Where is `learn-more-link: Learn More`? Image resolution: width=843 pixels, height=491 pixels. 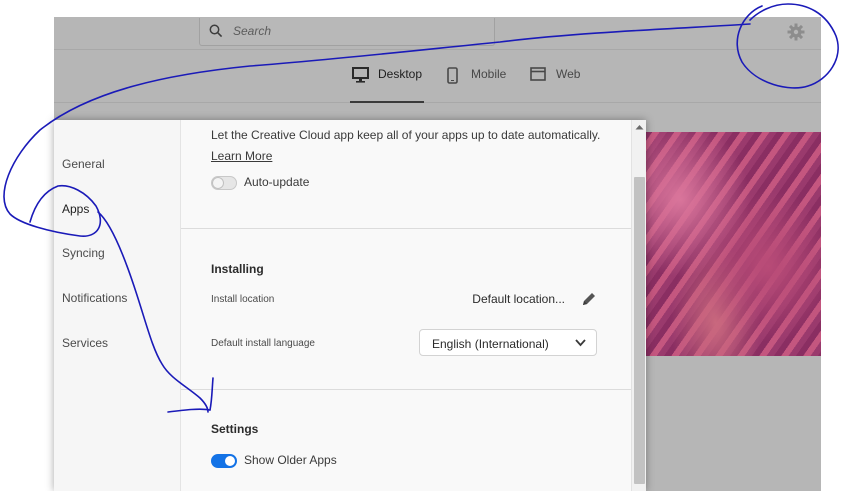
learn-more-link: Learn More is located at coordinates (241, 156).